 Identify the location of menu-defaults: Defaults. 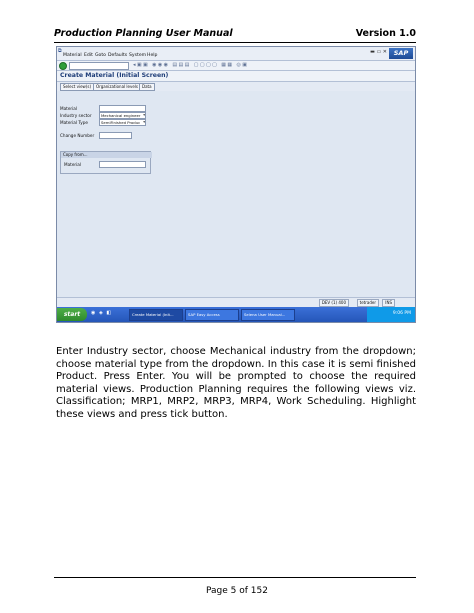
(117, 55).